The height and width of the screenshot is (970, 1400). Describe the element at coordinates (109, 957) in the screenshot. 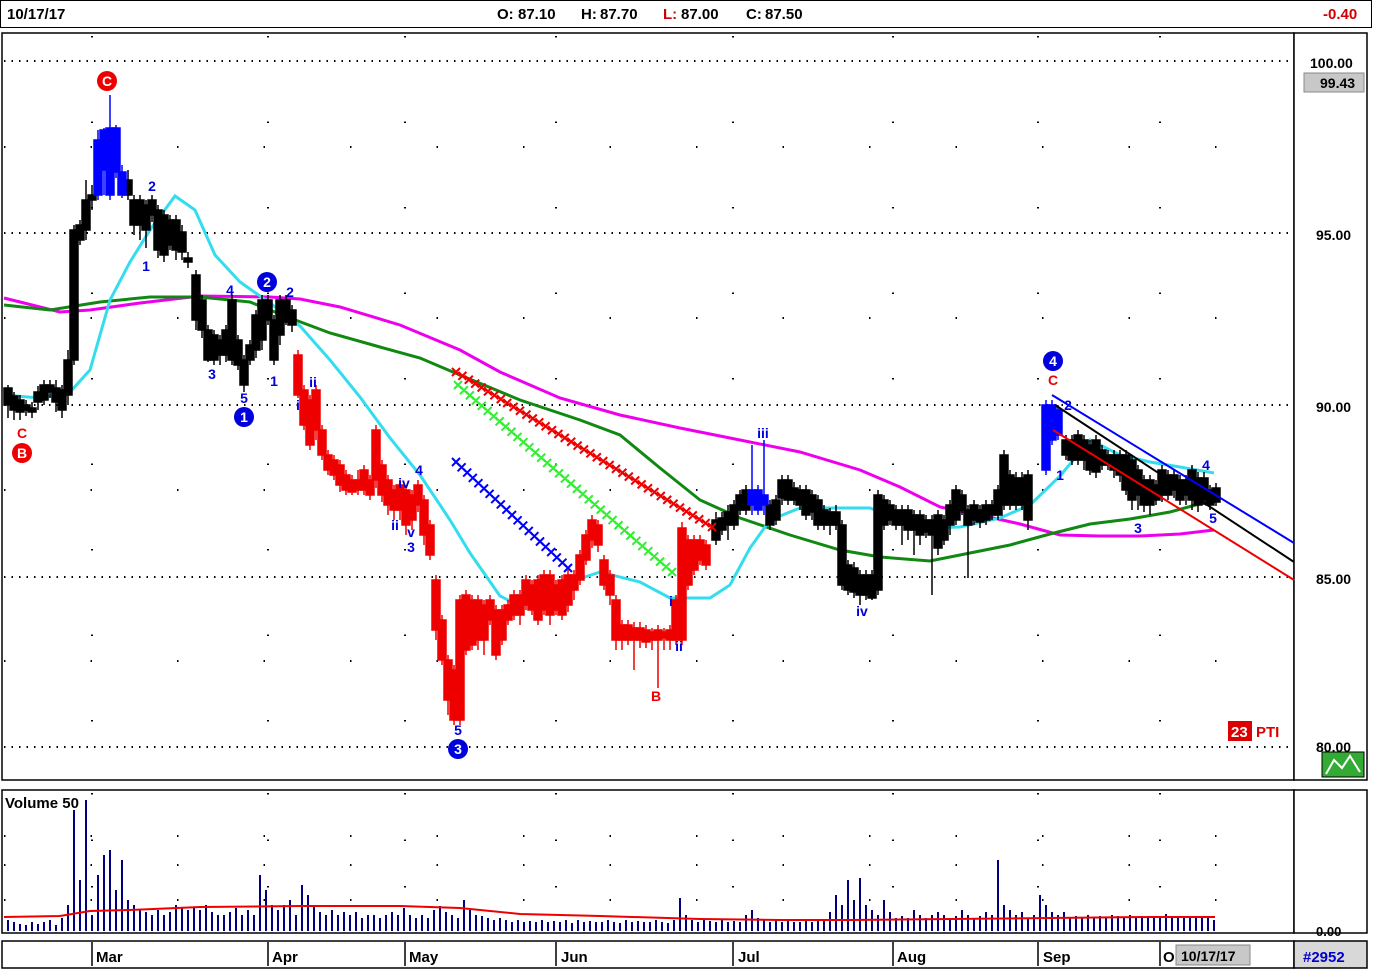

I see `month-label: Mar` at that location.